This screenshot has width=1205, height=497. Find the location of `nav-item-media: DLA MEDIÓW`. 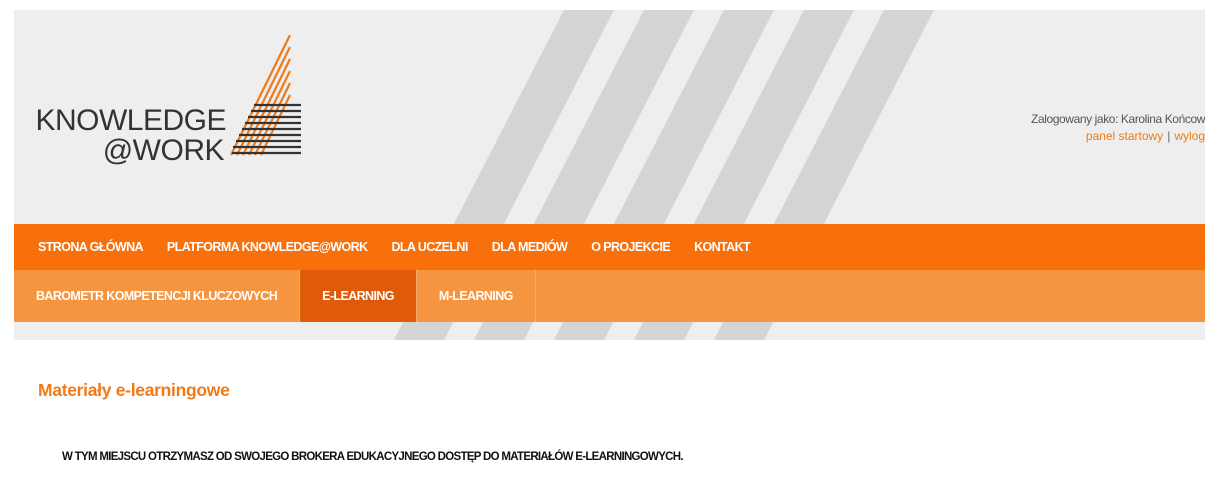

nav-item-media: DLA MEDIÓW is located at coordinates (530, 247).